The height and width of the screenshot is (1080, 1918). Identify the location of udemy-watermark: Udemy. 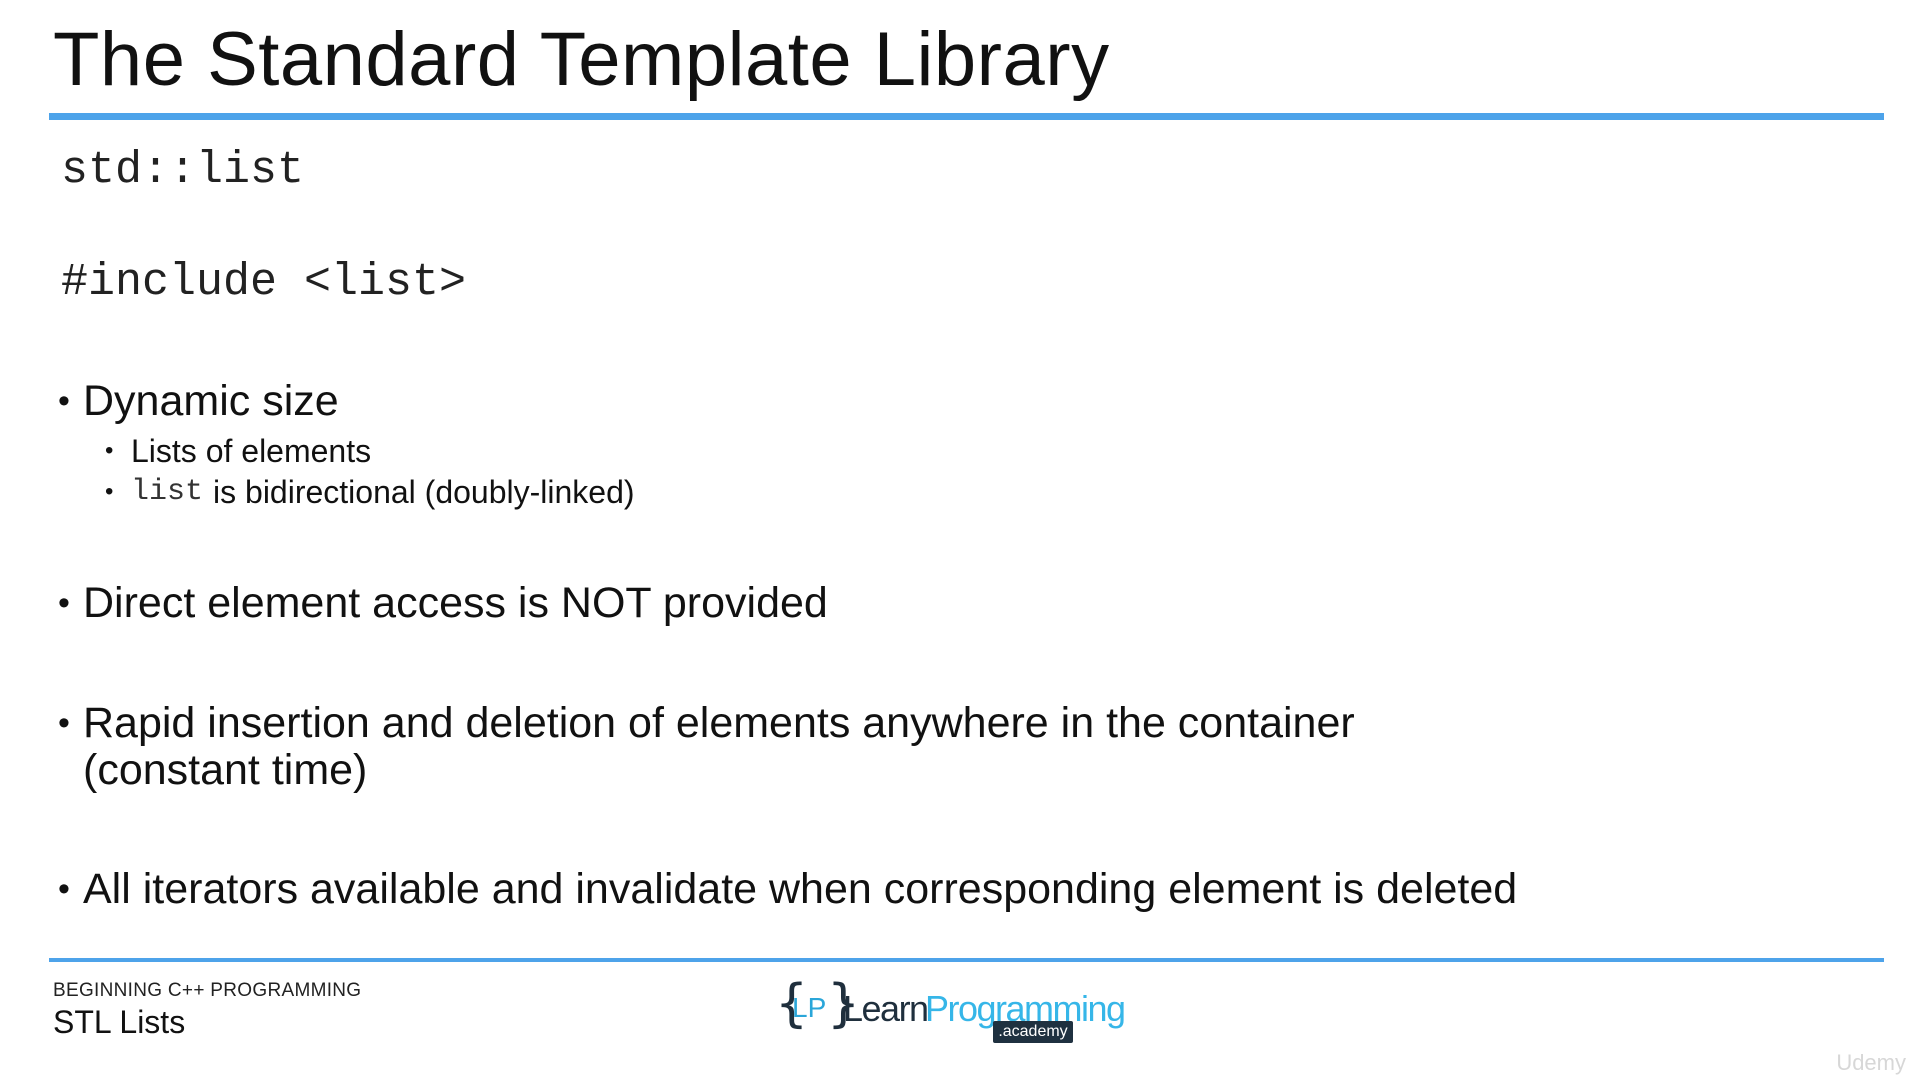
(1871, 1062).